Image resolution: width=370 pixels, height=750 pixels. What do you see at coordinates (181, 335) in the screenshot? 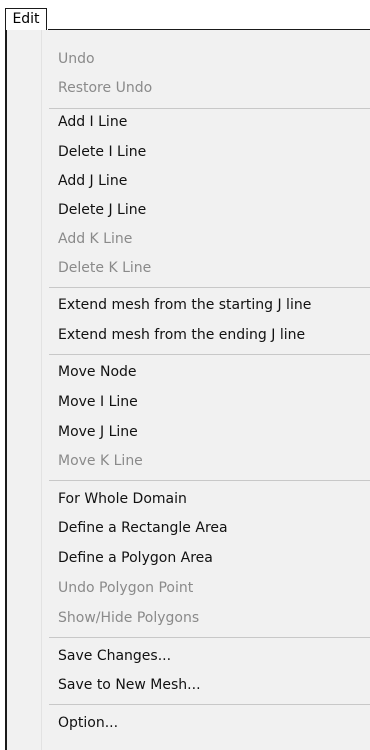
I see `menu-item-extend-ending-j: Extend mesh from the ending J line` at bounding box center [181, 335].